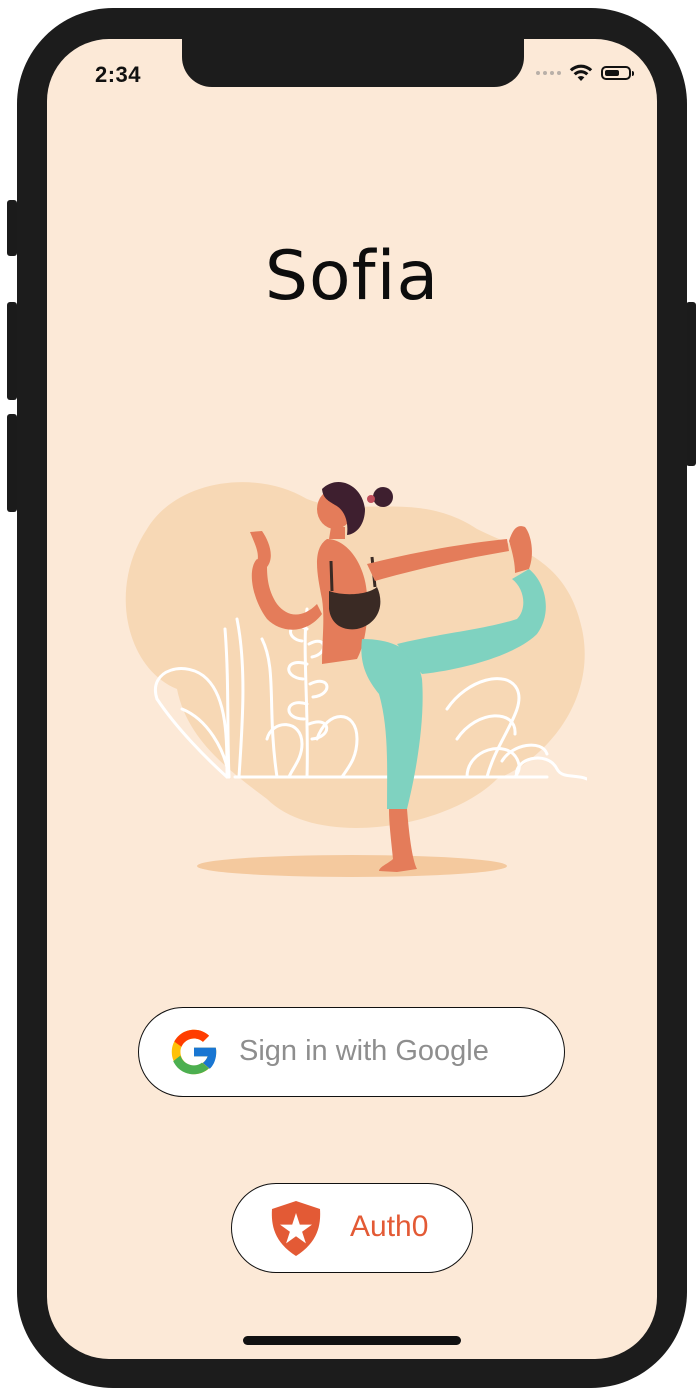  Describe the element at coordinates (352, 866) in the screenshot. I see `ground-shadow` at that location.